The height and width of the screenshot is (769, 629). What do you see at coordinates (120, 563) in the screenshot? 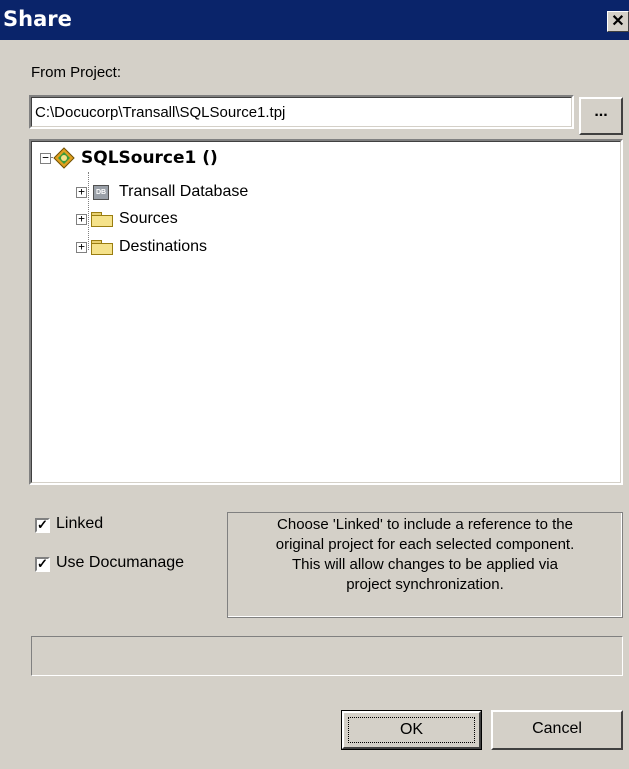
I see `use-documanage-label: Use Documanage` at bounding box center [120, 563].